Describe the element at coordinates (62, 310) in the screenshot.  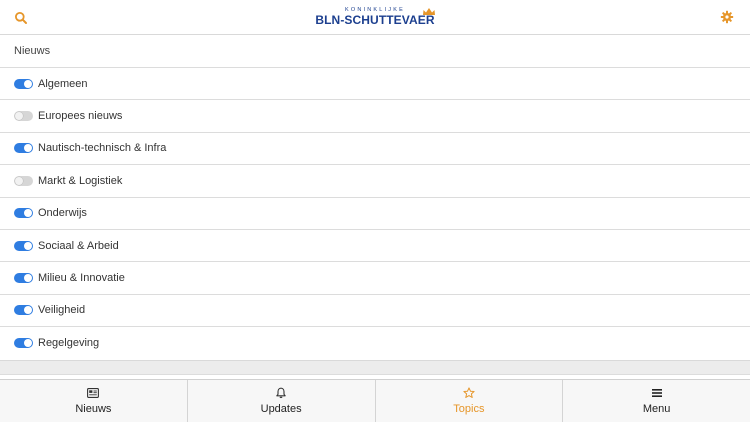
I see `topic-label: Veiligheid` at that location.